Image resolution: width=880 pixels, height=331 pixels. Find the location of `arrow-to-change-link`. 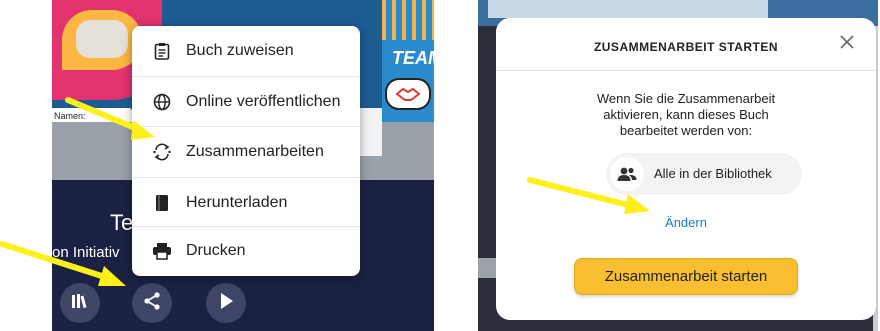

arrow-to-change-link is located at coordinates (588, 195).